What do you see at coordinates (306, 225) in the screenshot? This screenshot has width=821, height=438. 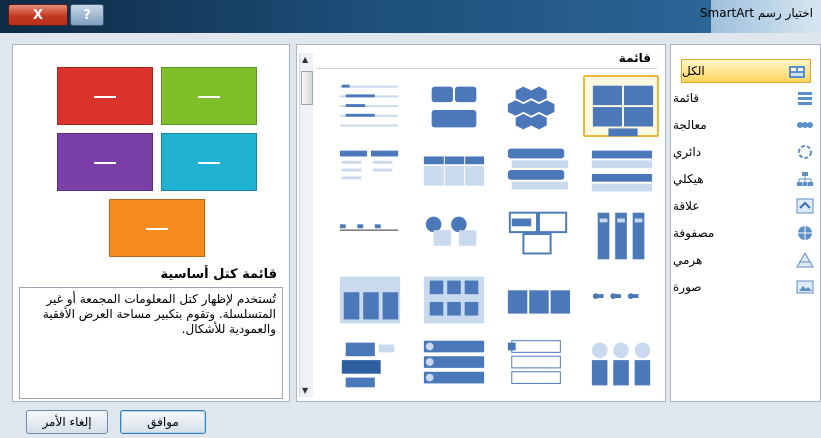 I see `gallery-scrollbar: ▲ ▼` at bounding box center [306, 225].